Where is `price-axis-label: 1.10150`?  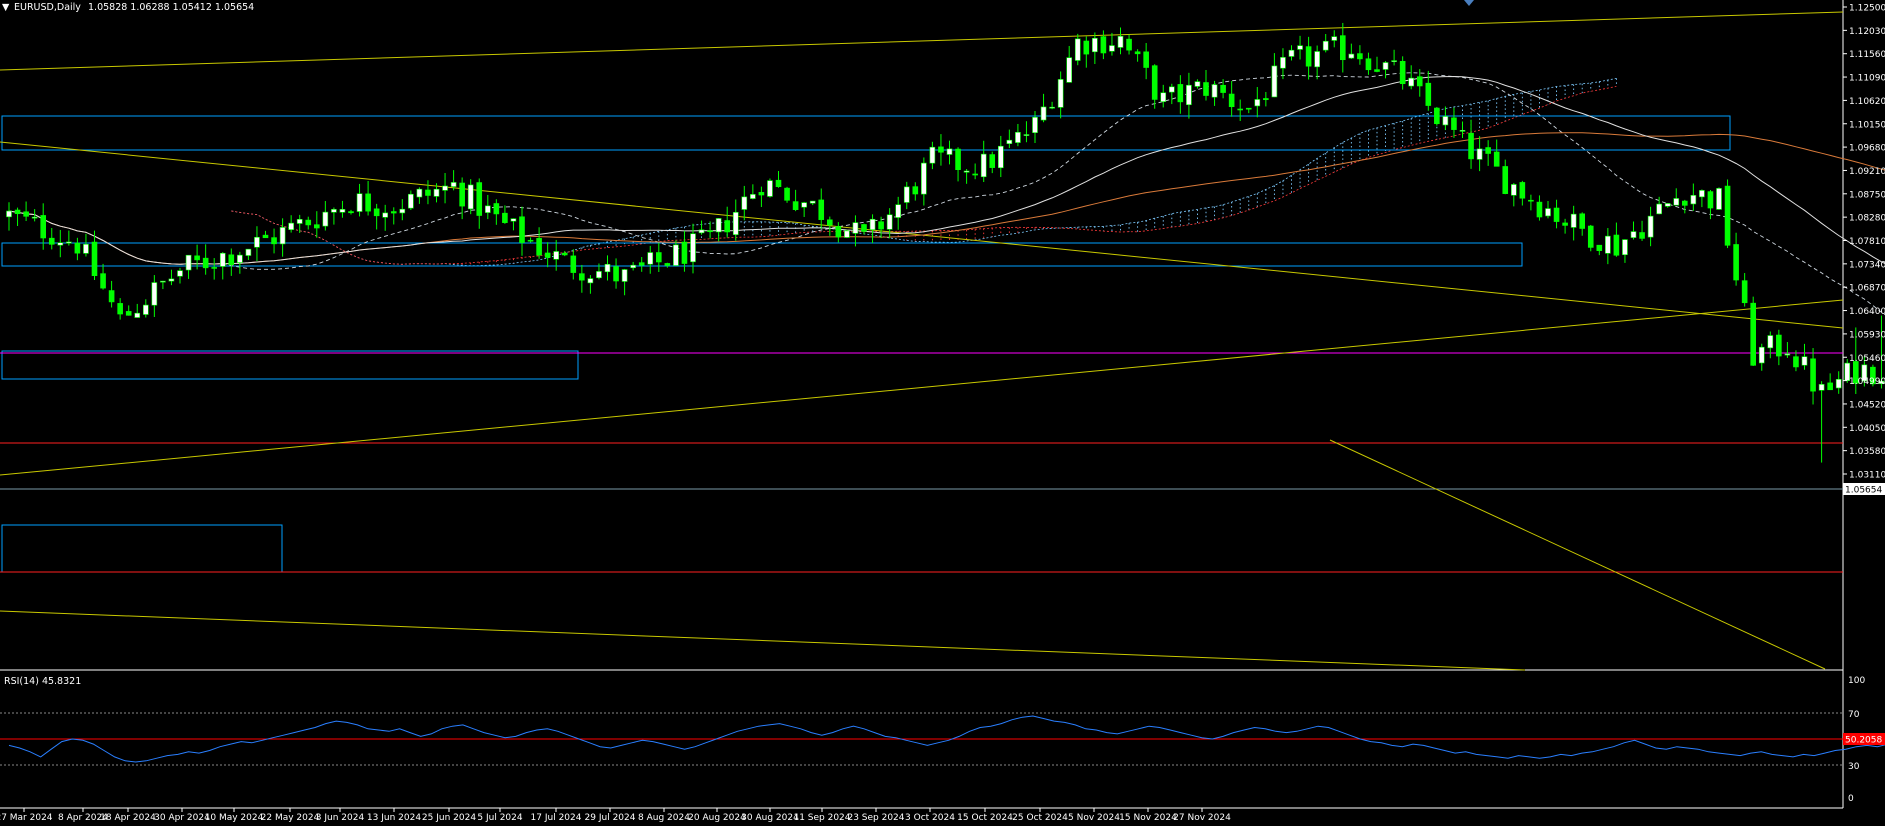 price-axis-label: 1.10150 is located at coordinates (1867, 125).